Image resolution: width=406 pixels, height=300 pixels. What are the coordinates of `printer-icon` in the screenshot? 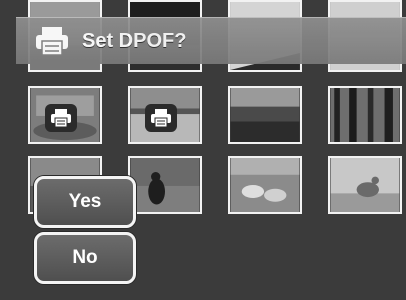 It's located at (52, 41).